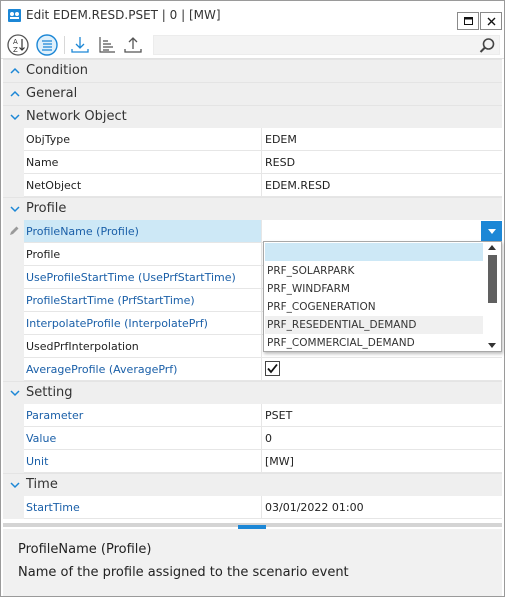 This screenshot has width=505, height=597. I want to click on svg-text: A, so click(15, 42).